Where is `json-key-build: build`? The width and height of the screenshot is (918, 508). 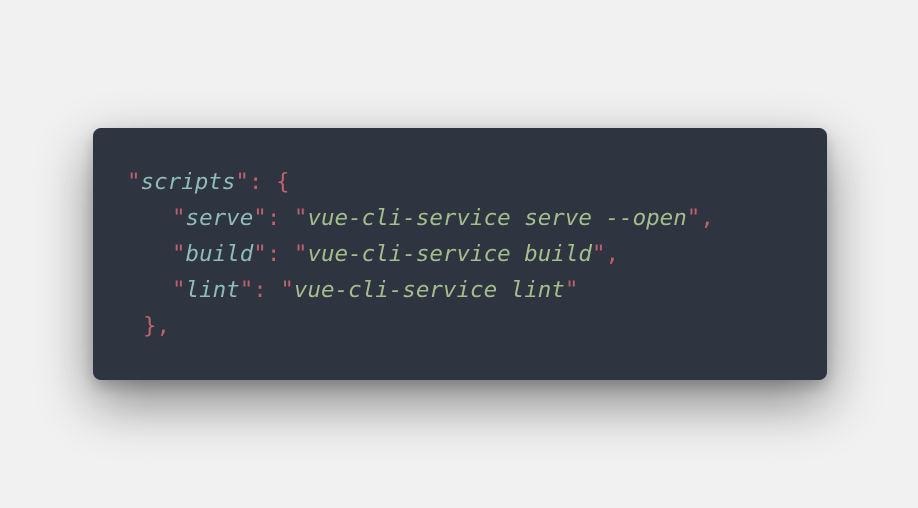 json-key-build: build is located at coordinates (219, 254).